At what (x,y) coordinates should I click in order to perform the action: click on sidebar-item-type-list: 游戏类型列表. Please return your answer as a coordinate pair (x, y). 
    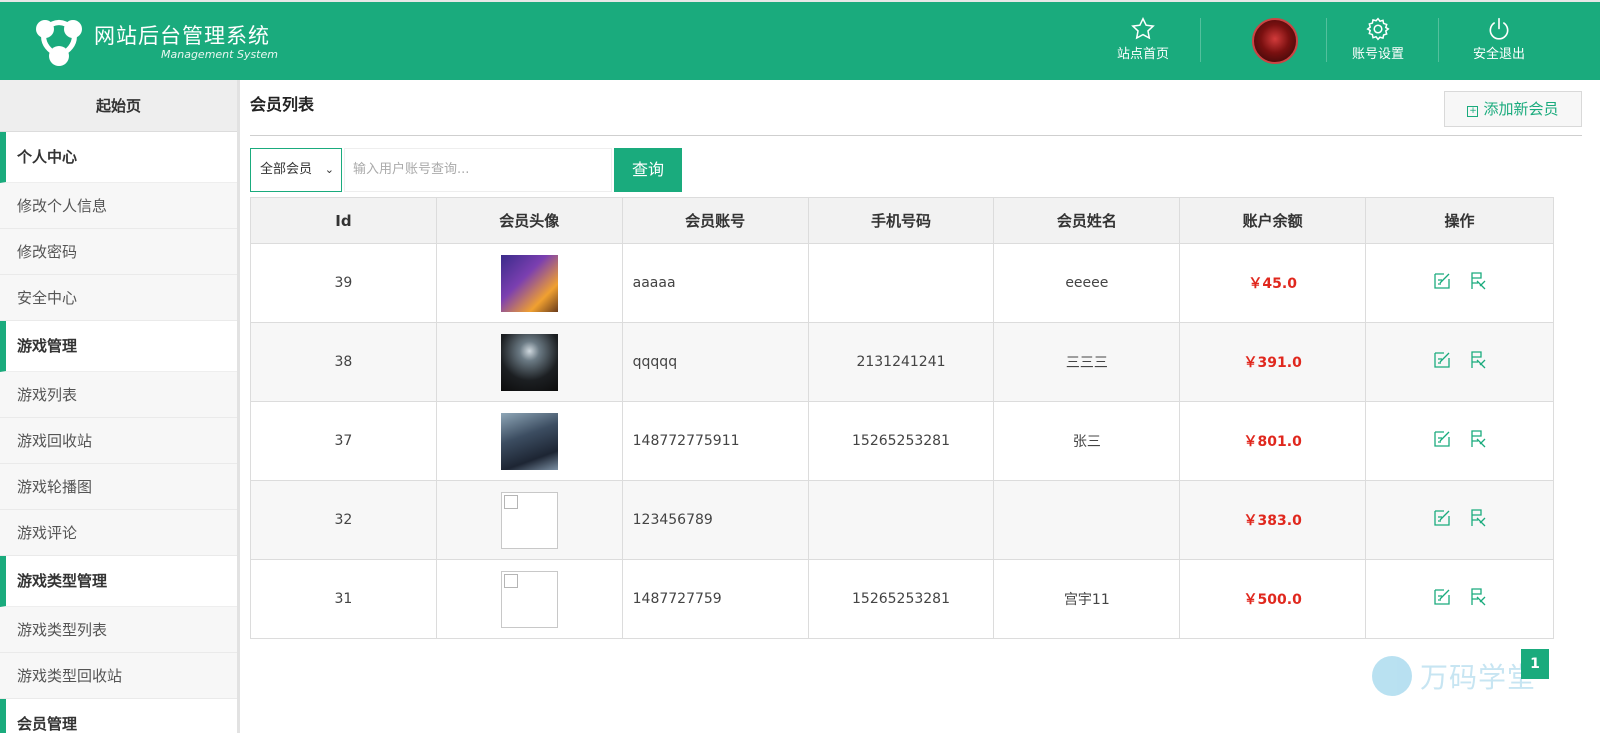
    Looking at the image, I should click on (118, 630).